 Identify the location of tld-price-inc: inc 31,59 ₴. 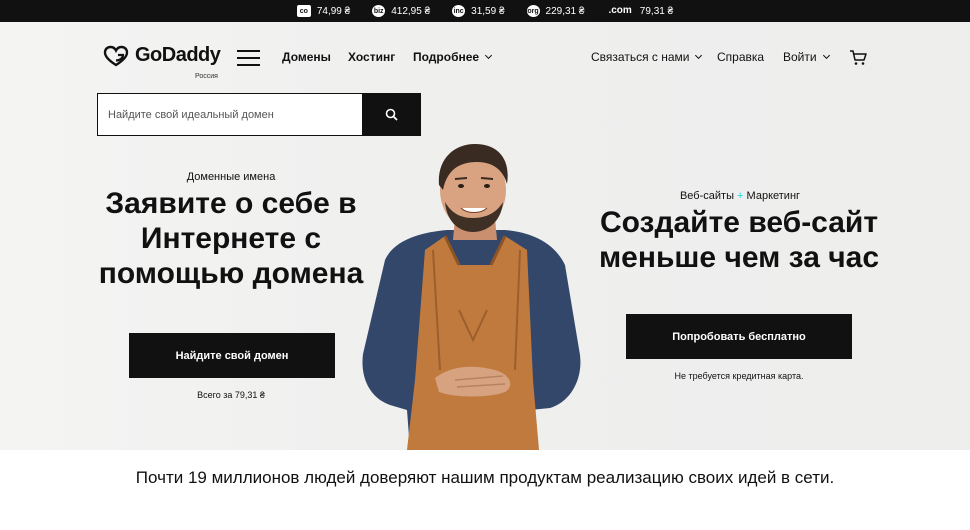
(478, 11).